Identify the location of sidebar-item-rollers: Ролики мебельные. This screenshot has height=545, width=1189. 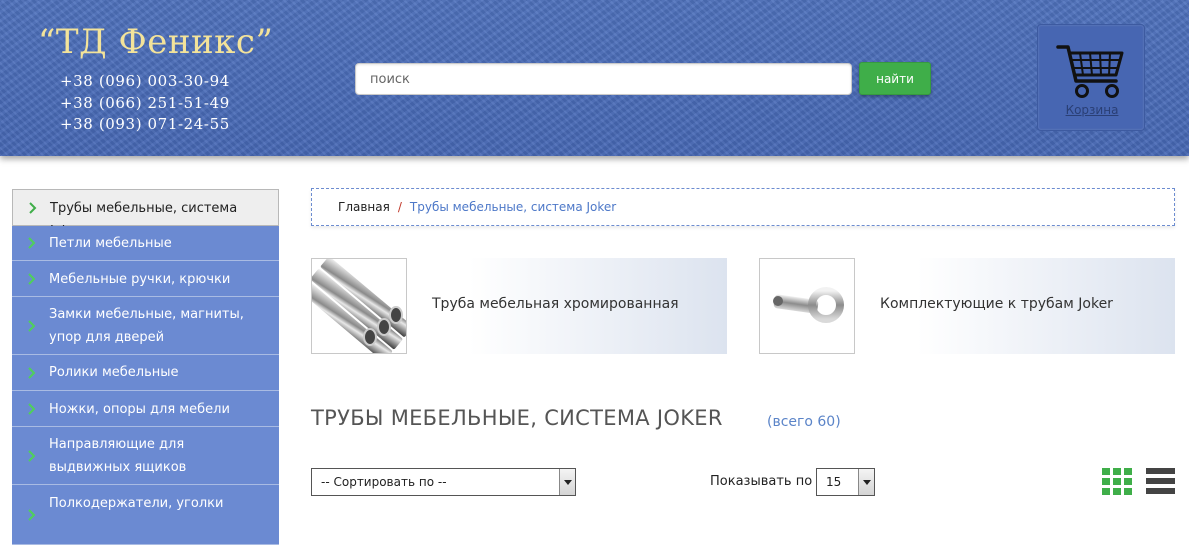
(145, 373).